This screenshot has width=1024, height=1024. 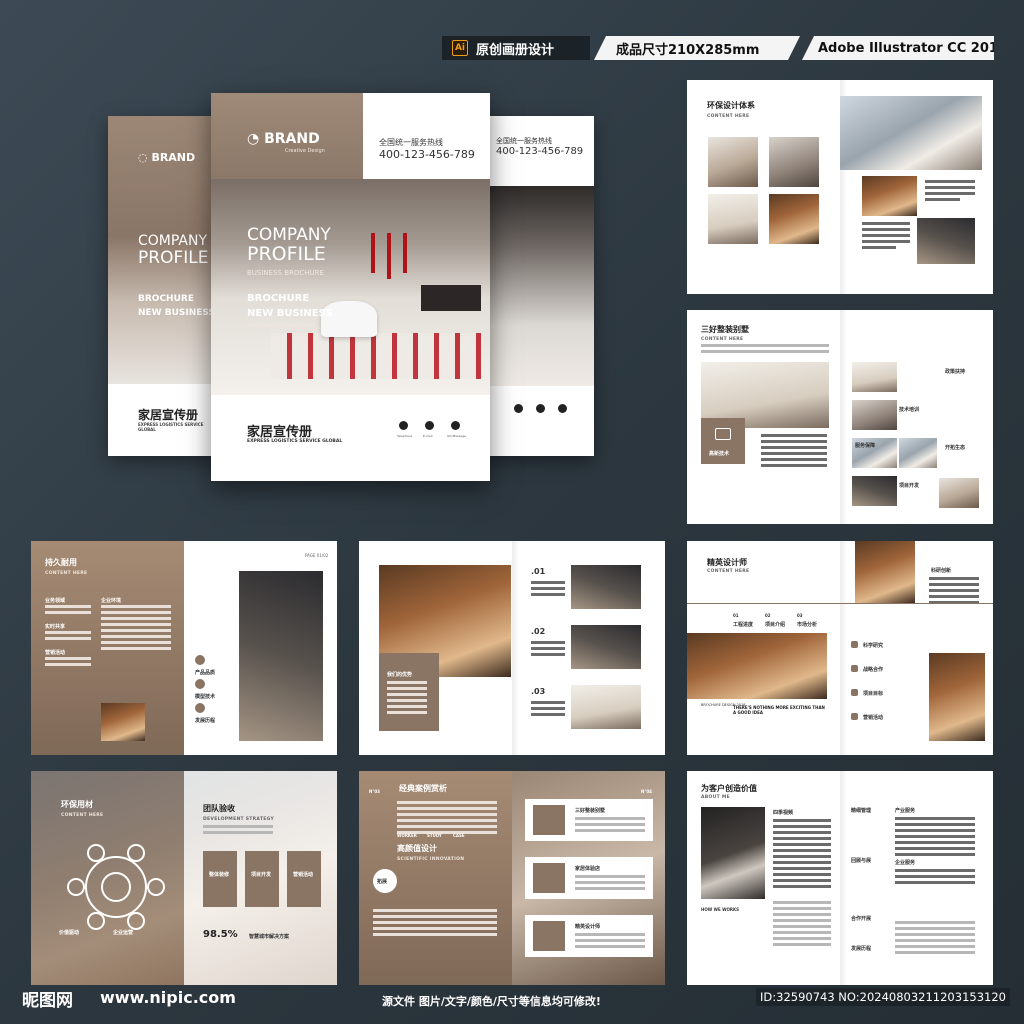 I want to click on tag-original-design: Ai 原创画册设计, so click(x=516, y=48).